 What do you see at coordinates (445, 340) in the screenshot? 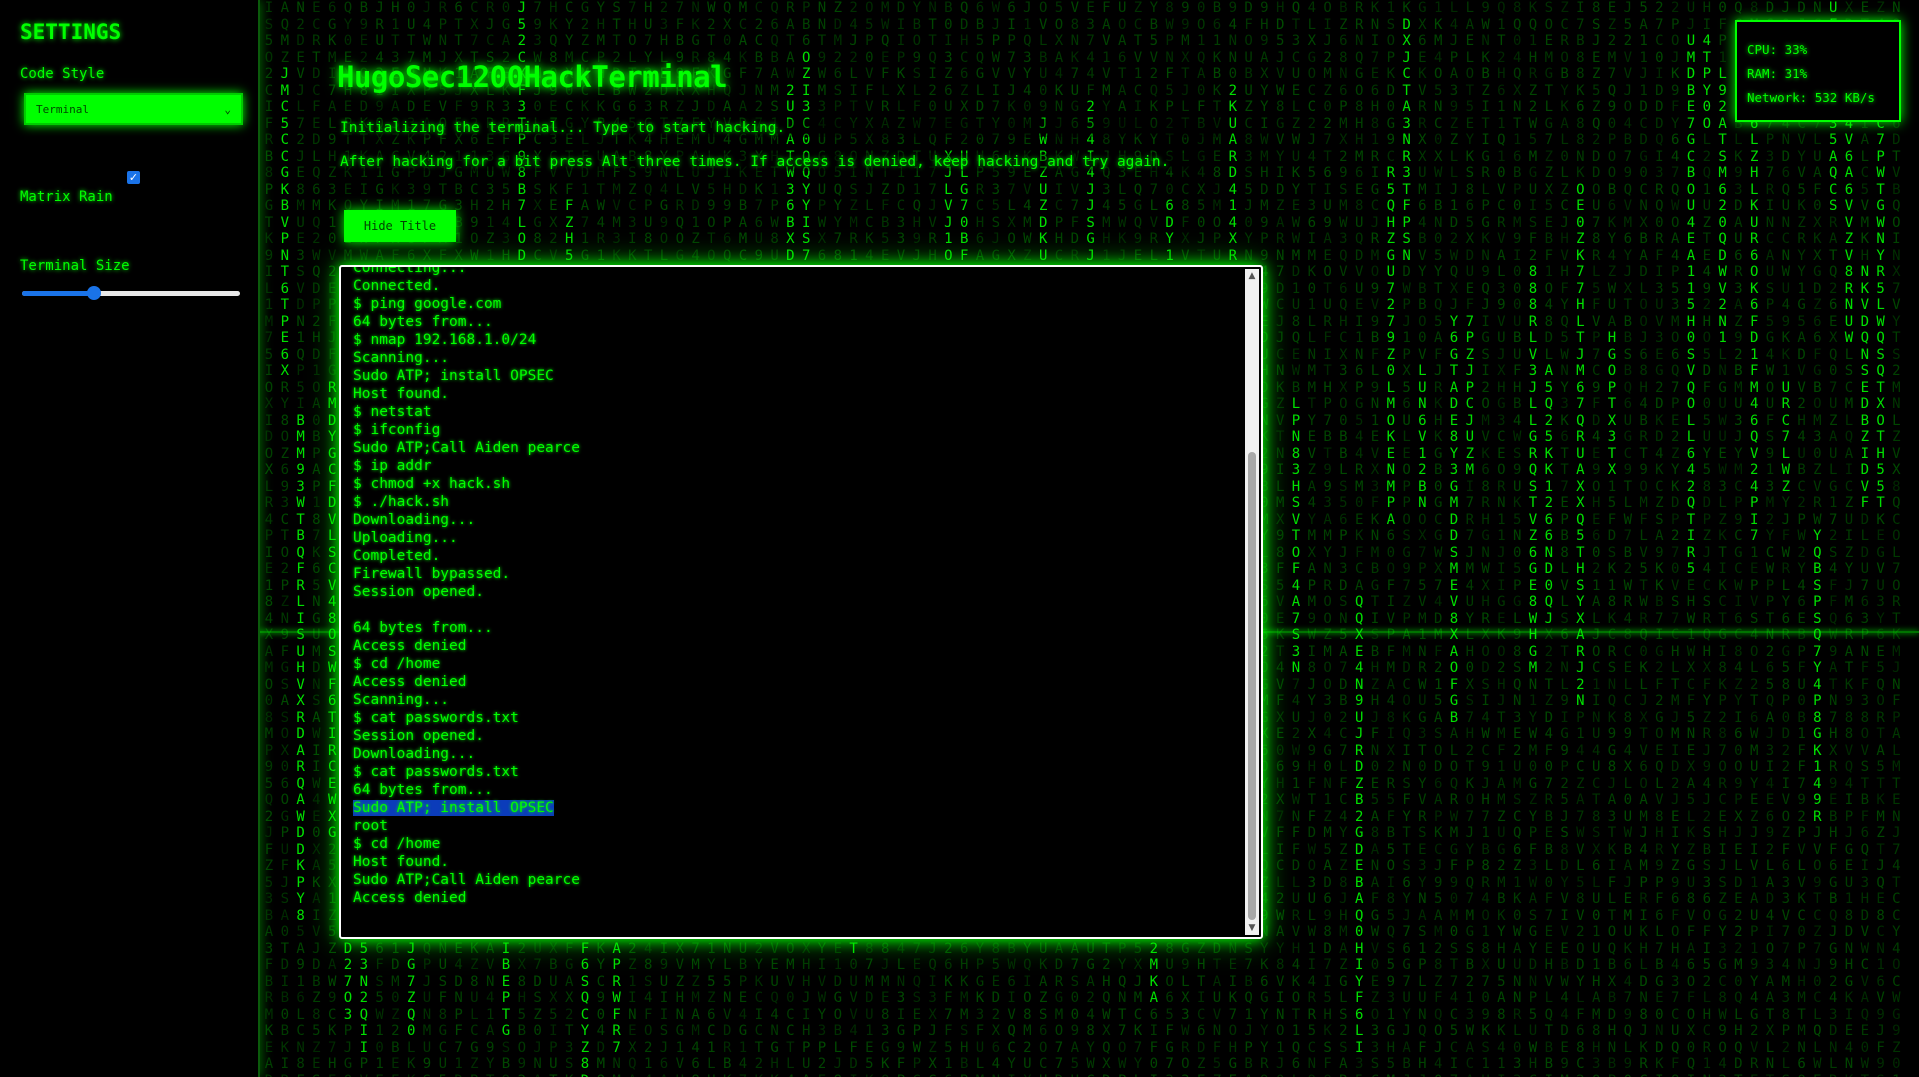
I see `terminal-line: $ nmap 192.168.1.0/24` at bounding box center [445, 340].